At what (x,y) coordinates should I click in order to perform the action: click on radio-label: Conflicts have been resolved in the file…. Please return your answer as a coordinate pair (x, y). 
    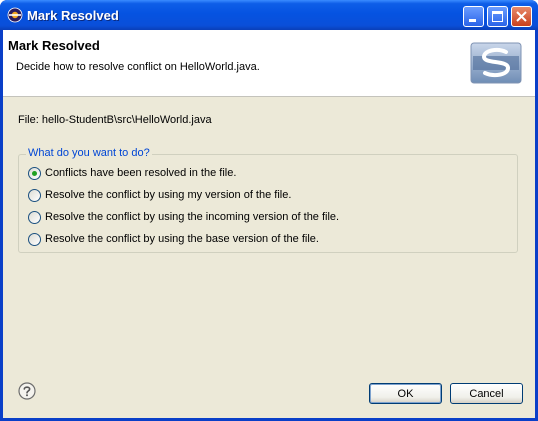
    Looking at the image, I should click on (140, 173).